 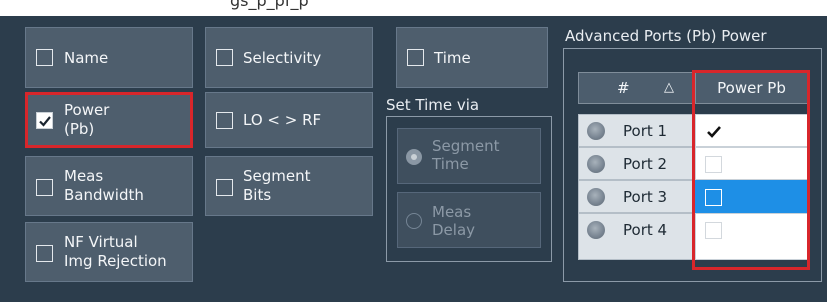 I want to click on meas-bandwidth-label-line2: Bandwidth, so click(x=104, y=195).